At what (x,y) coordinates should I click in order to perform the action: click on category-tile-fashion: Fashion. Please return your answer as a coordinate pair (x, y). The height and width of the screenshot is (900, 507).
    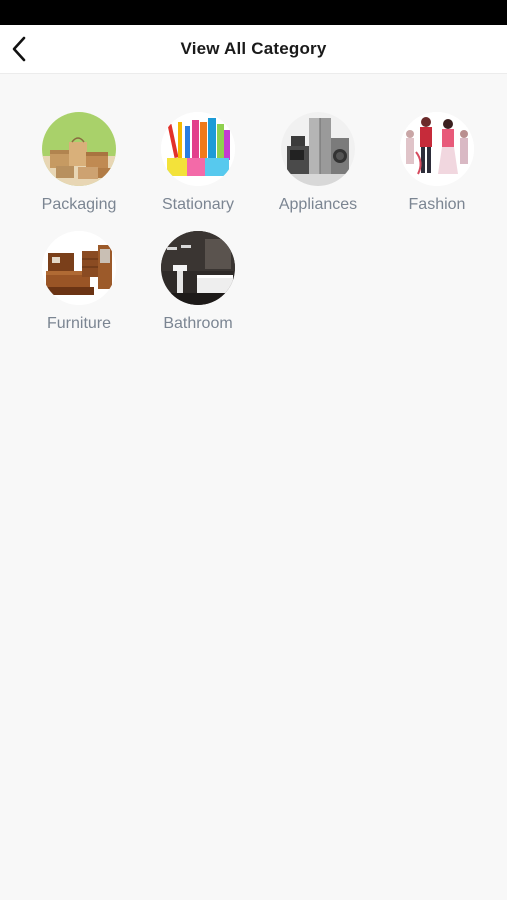
    Looking at the image, I should click on (437, 143).